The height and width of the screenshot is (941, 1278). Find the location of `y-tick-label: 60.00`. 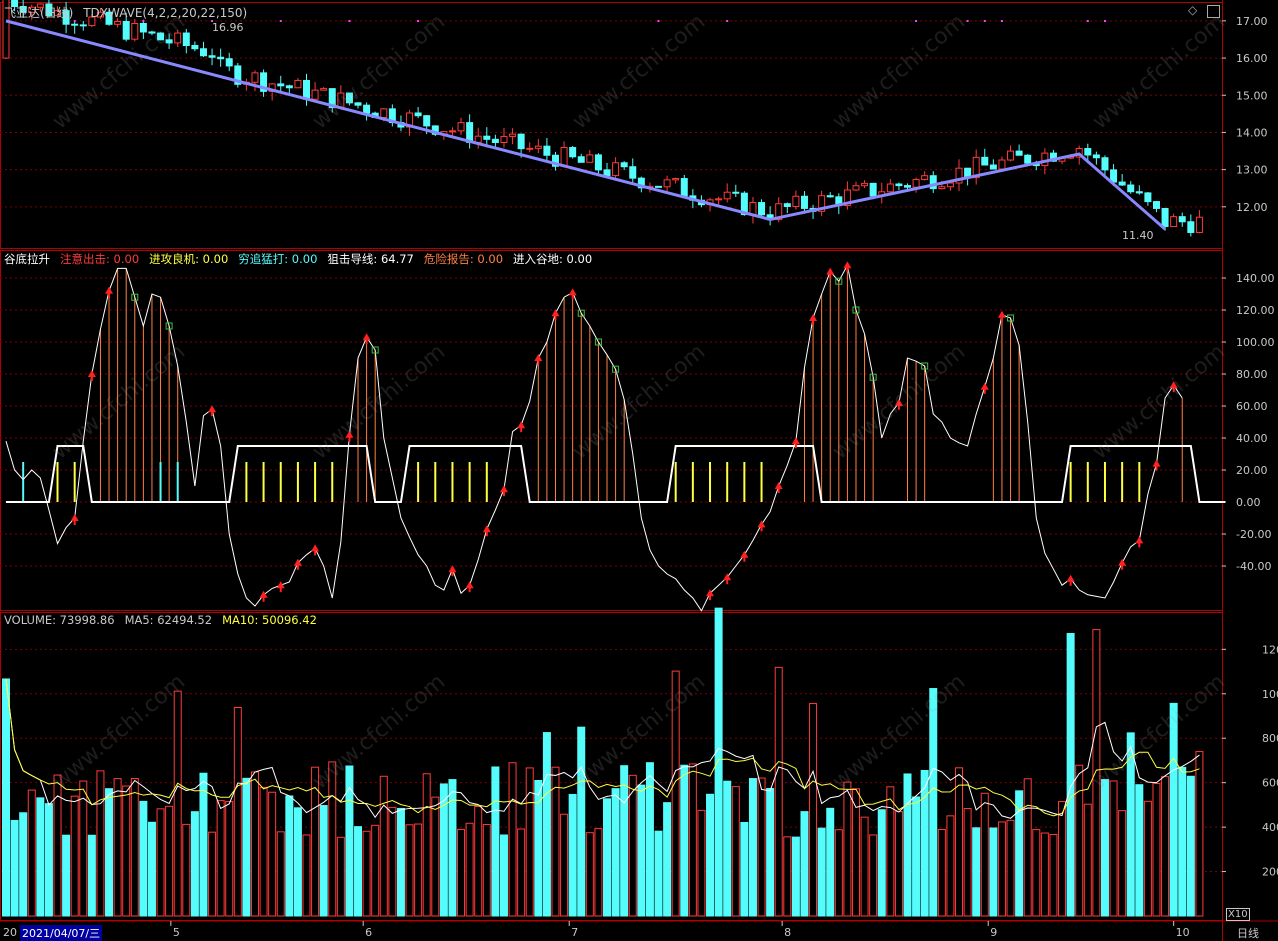

y-tick-label: 60.00 is located at coordinates (1252, 406).